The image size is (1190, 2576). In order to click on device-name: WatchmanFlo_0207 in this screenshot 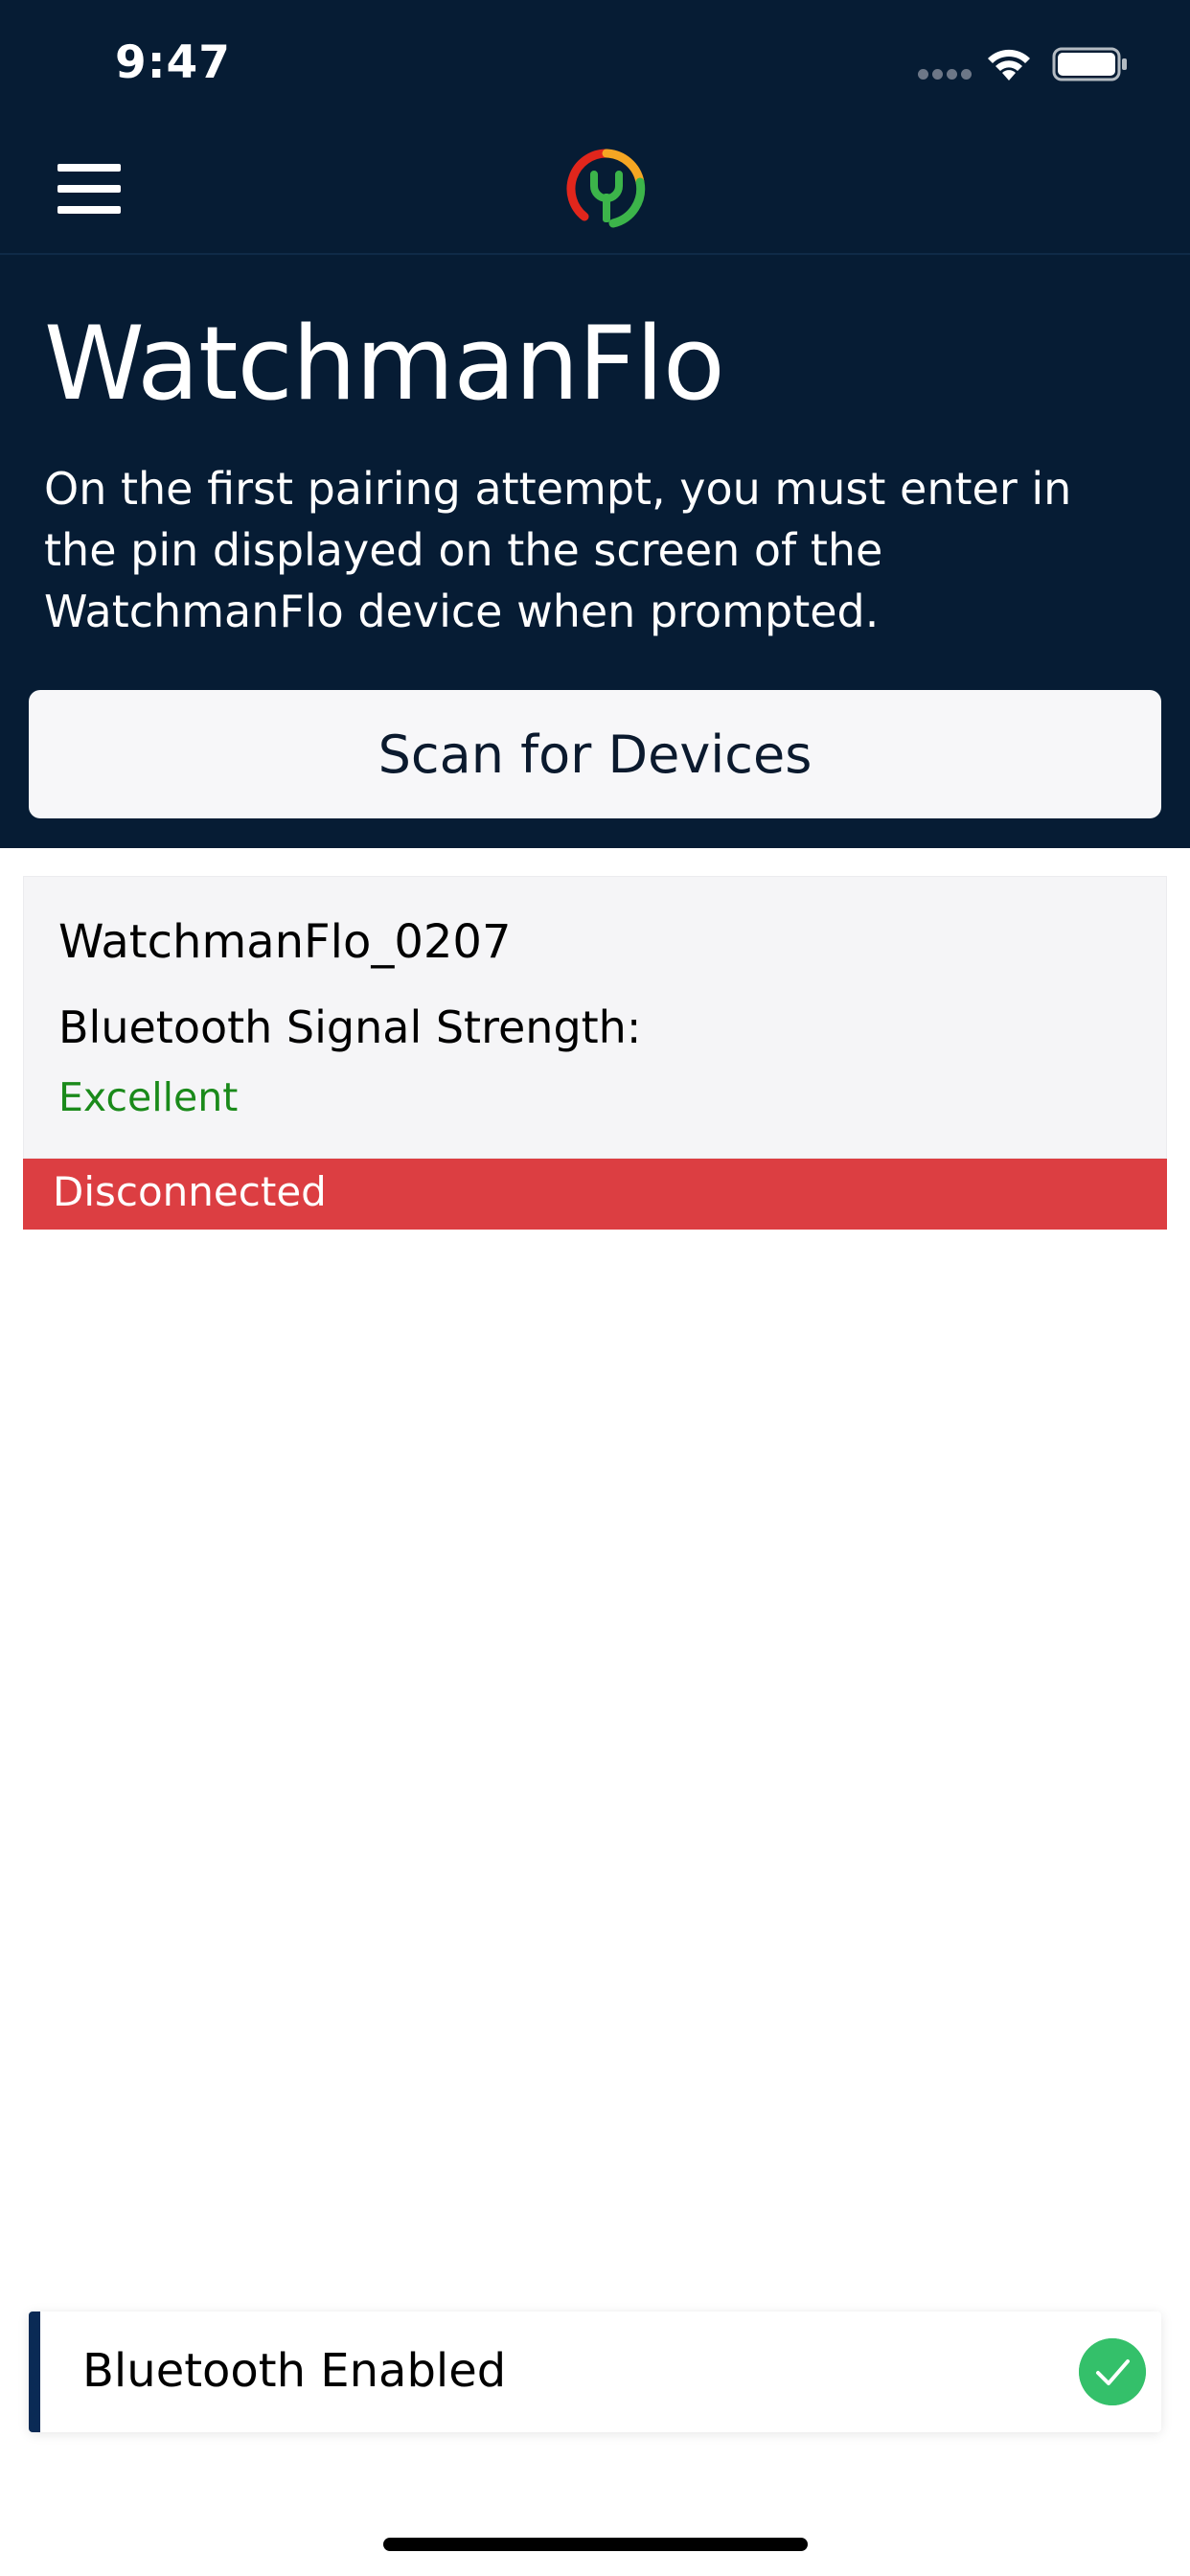, I will do `click(285, 942)`.